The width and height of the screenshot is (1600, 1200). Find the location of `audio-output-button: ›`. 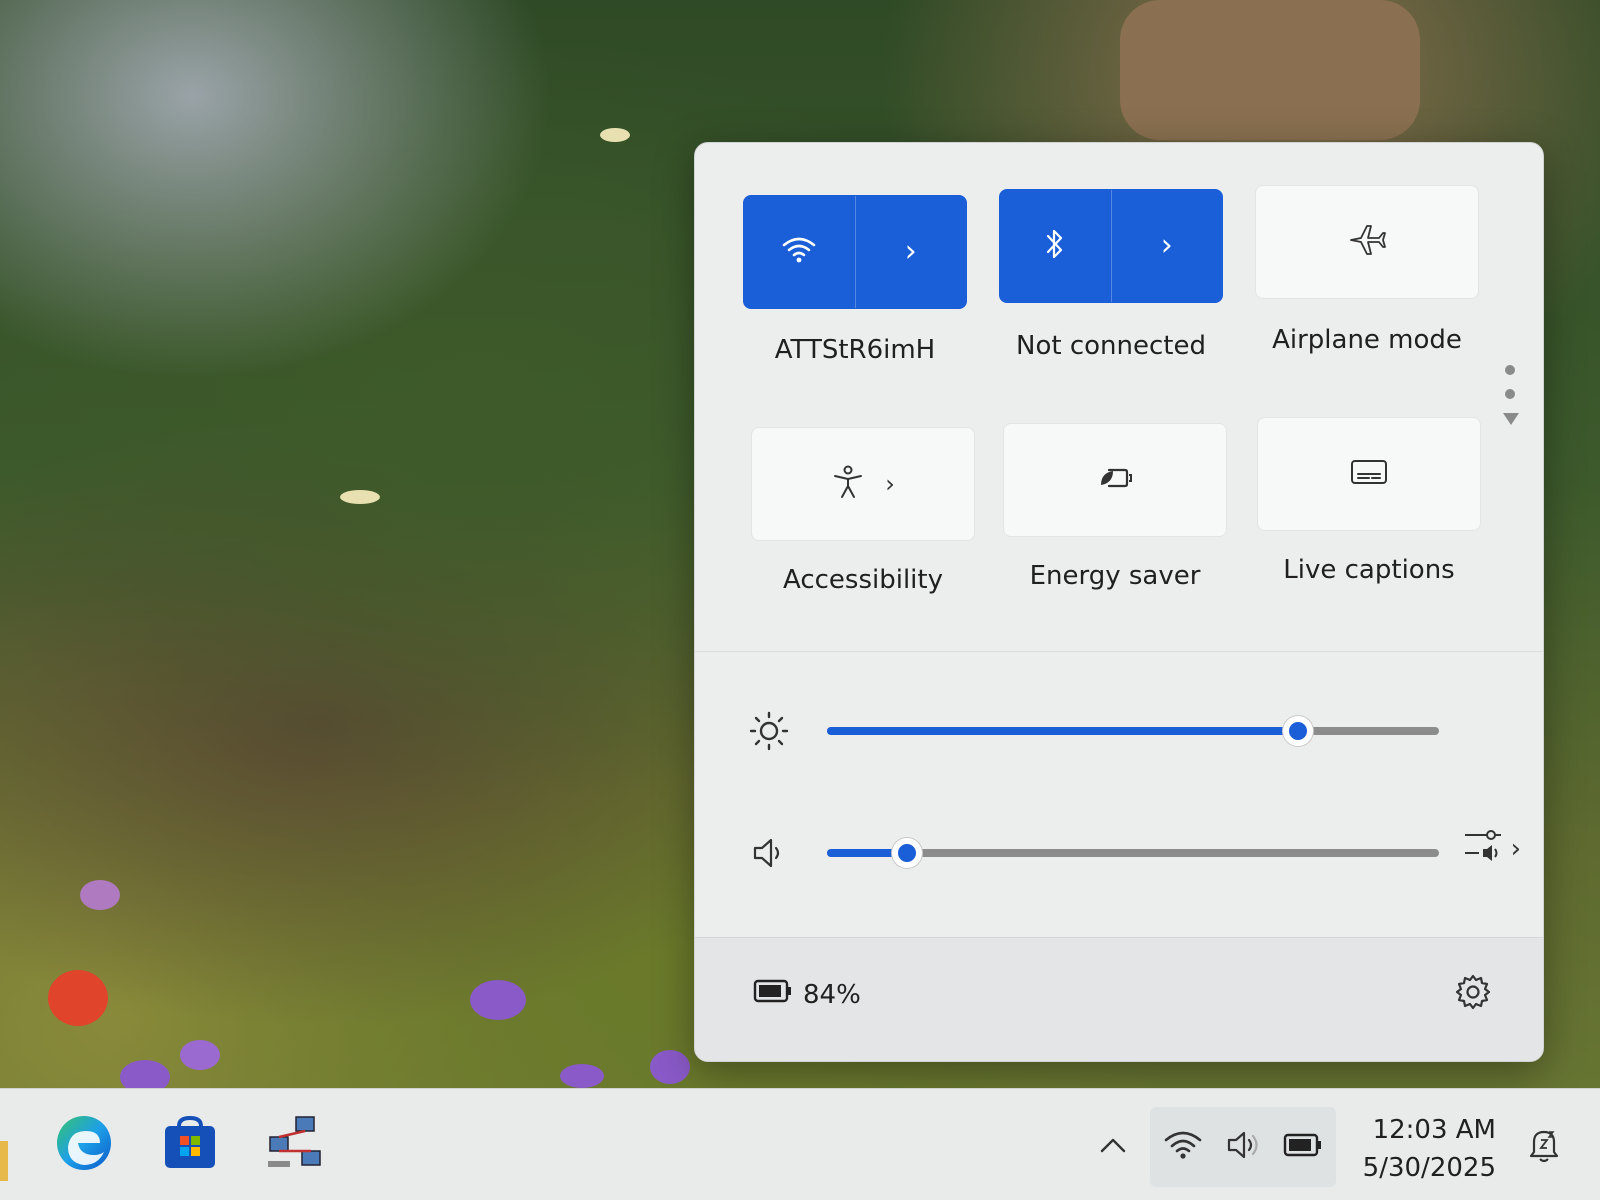

audio-output-button: › is located at coordinates (1491, 849).